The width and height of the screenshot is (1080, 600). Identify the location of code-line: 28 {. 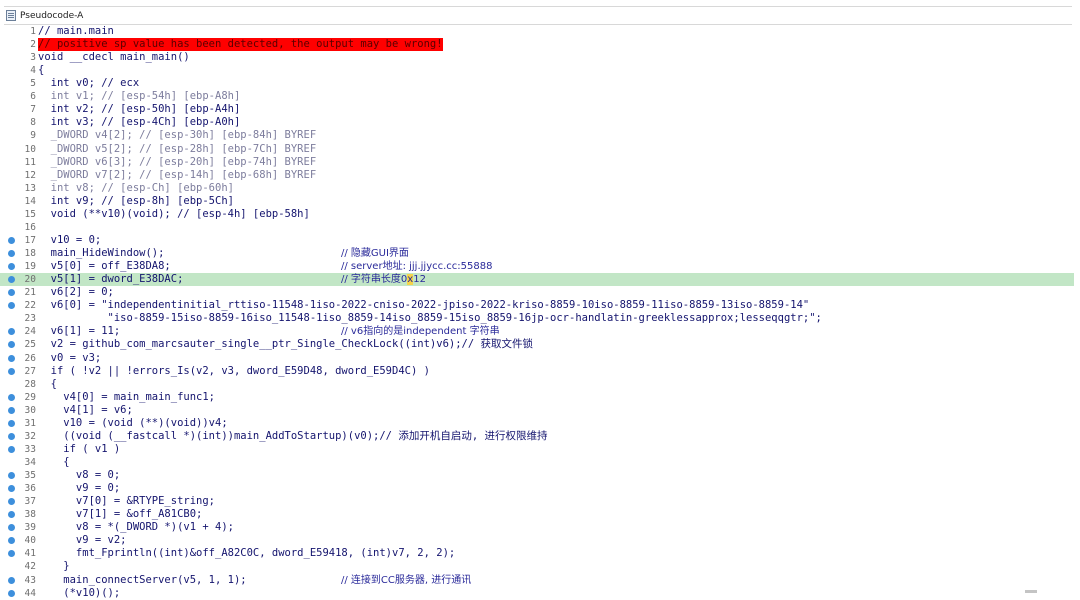
(537, 384).